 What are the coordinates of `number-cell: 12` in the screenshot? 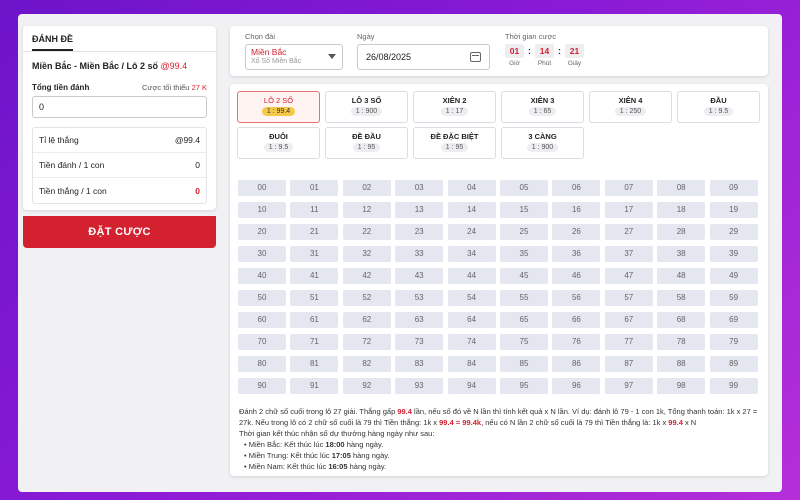 It's located at (366, 210).